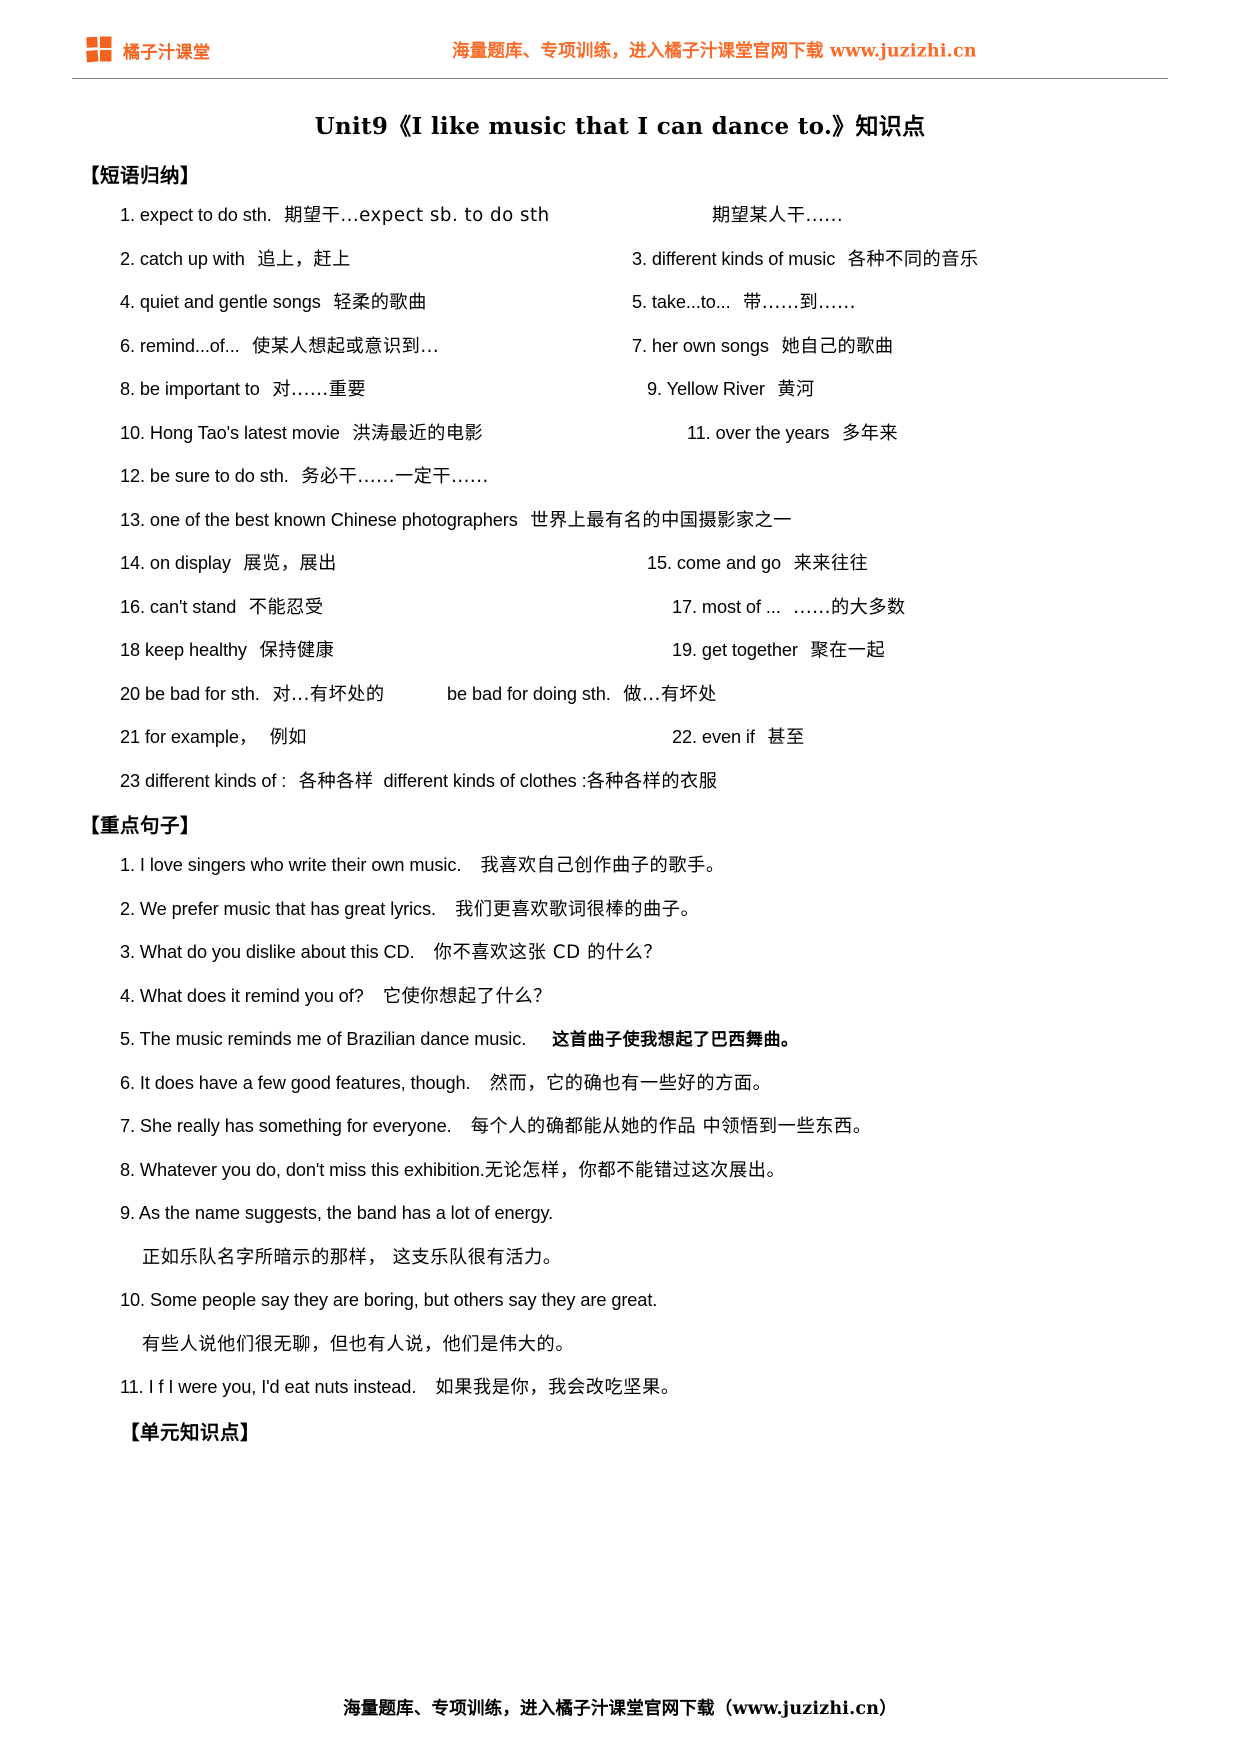 This screenshot has width=1240, height=1754. Describe the element at coordinates (190, 389) in the screenshot. I see `phrase-en: 8. be important to` at that location.